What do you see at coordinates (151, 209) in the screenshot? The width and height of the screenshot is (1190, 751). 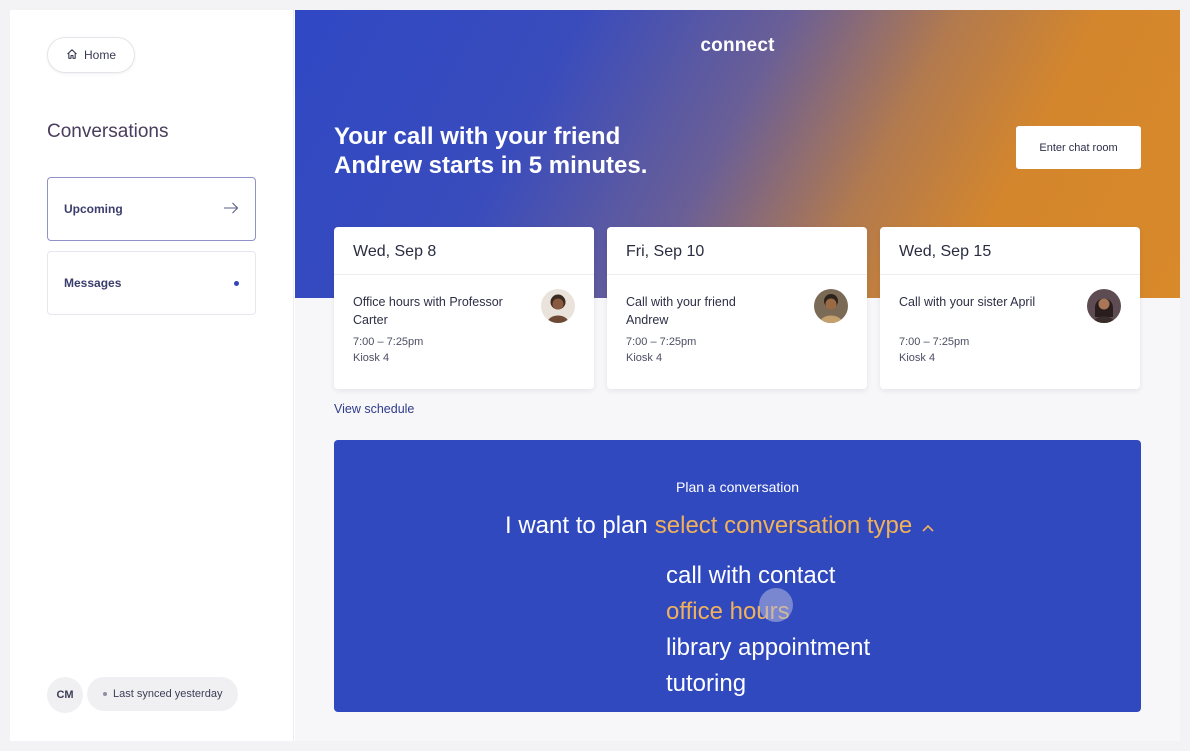 I see `sidebar-item-upcoming: Upcoming` at bounding box center [151, 209].